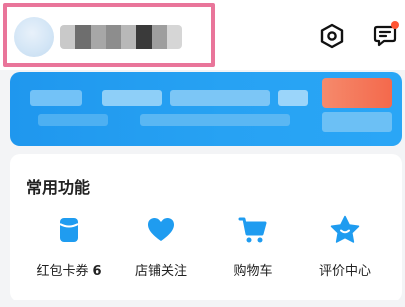 The height and width of the screenshot is (307, 405). What do you see at coordinates (62, 271) in the screenshot?
I see `coupon-label: 红包卡券` at bounding box center [62, 271].